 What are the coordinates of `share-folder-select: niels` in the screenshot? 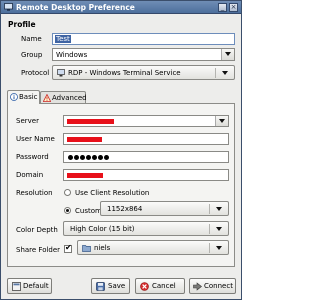 It's located at (153, 247).